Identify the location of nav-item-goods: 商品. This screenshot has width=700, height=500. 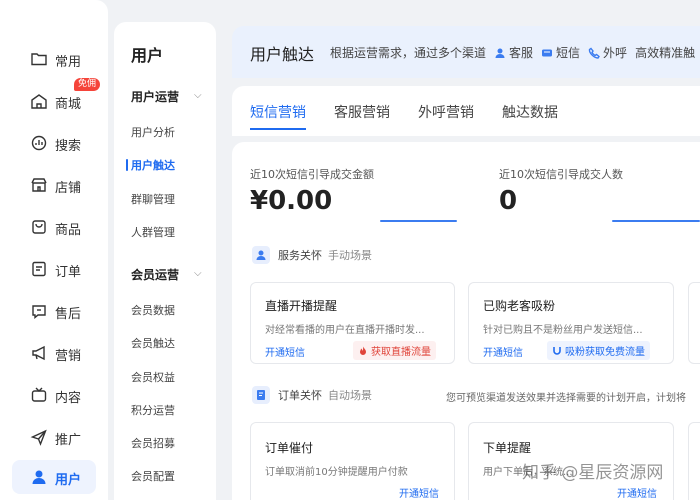
(54, 227).